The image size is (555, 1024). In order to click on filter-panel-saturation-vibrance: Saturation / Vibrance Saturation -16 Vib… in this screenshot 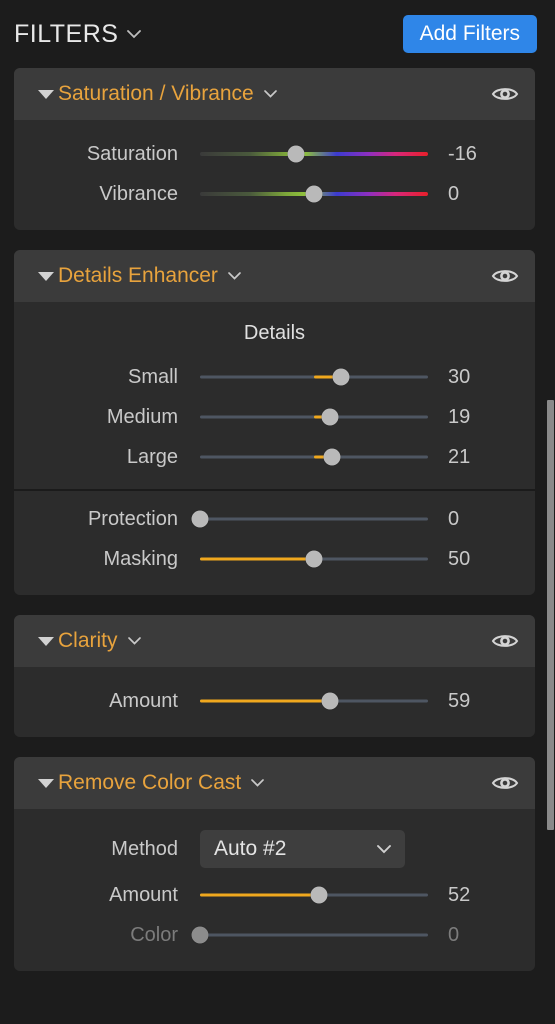, I will do `click(274, 149)`.